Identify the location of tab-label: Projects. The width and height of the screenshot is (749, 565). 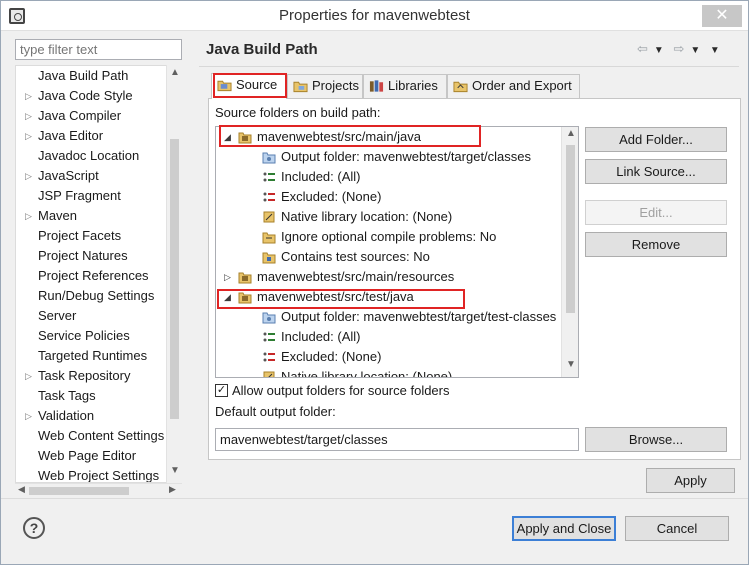
(335, 85).